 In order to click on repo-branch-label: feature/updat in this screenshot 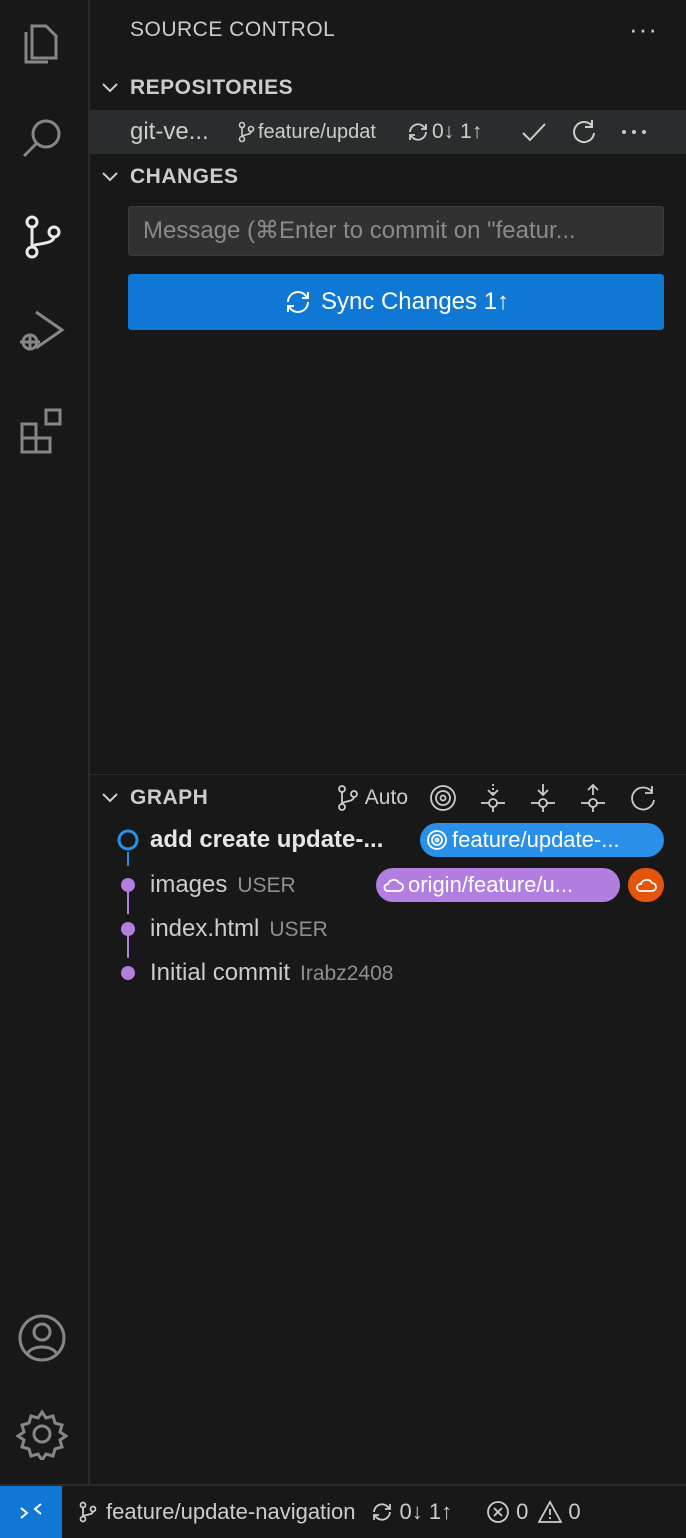, I will do `click(317, 131)`.